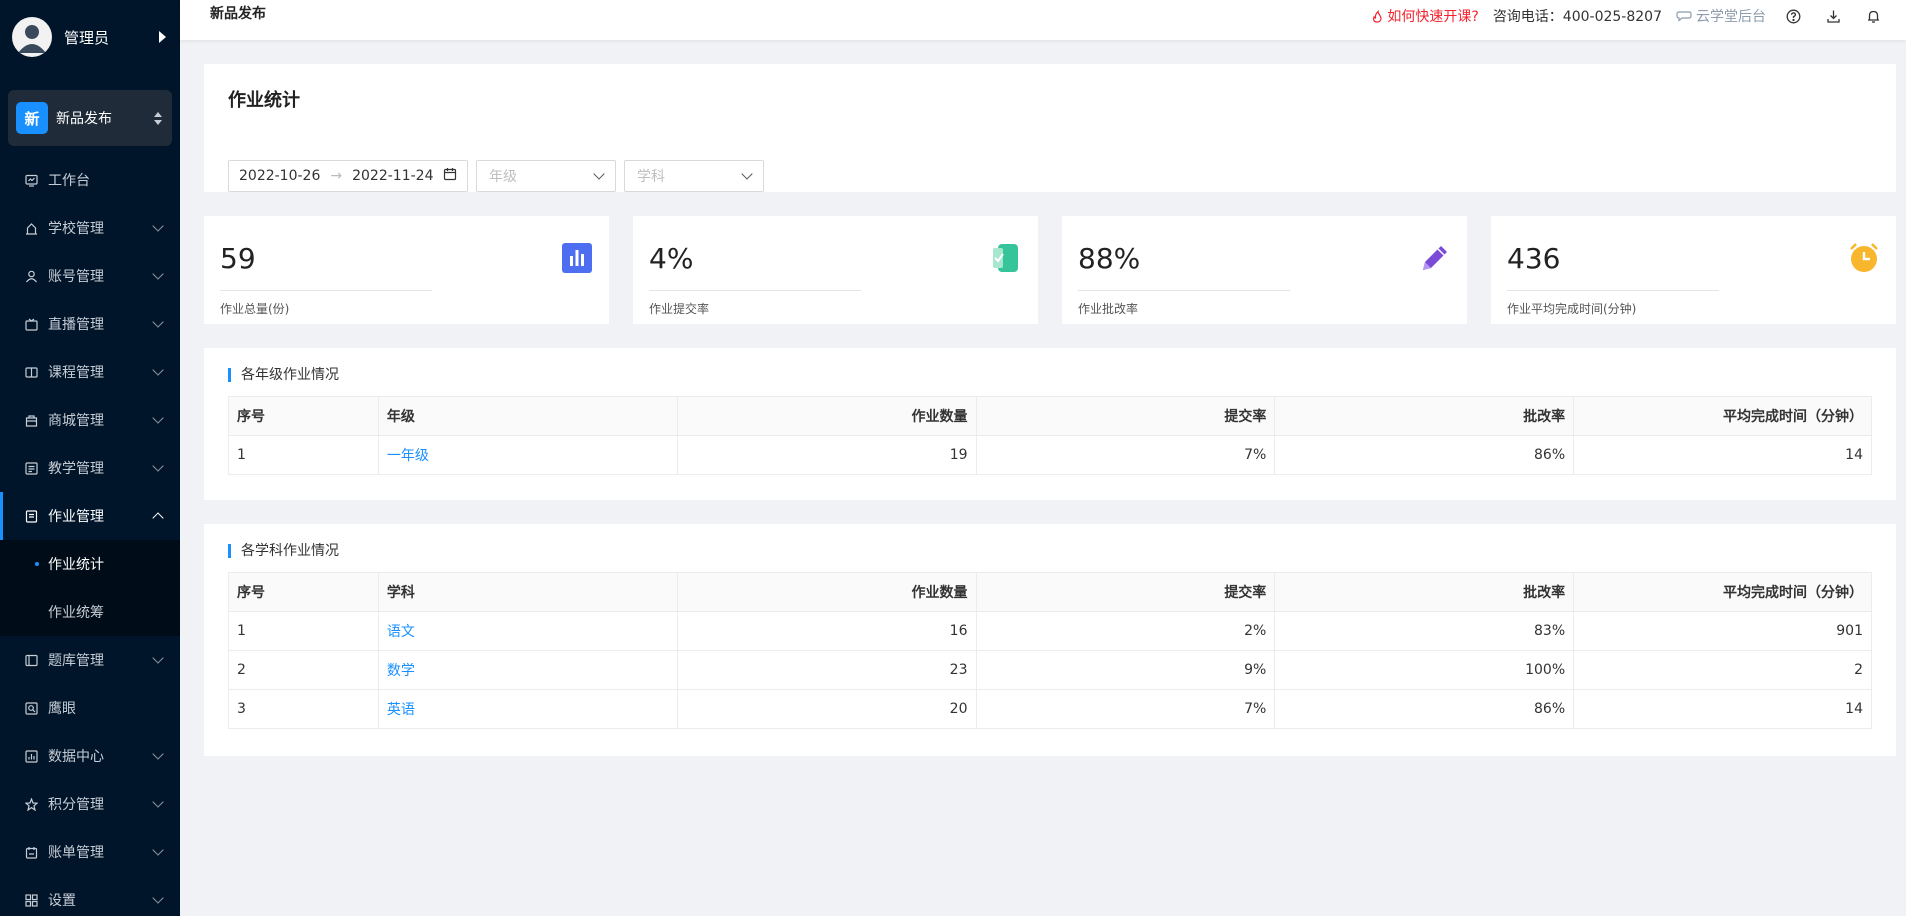 This screenshot has height=916, width=1906. I want to click on page-title: 作业统计, so click(264, 100).